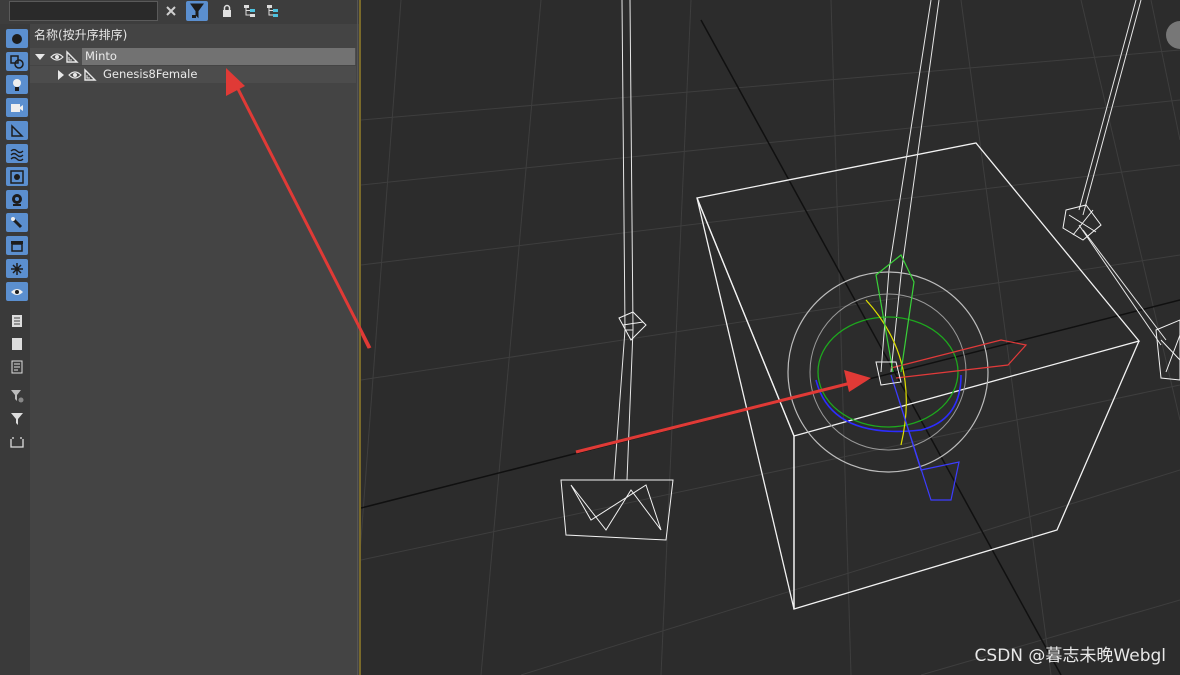  I want to click on viewcube-icon, so click(1173, 35).